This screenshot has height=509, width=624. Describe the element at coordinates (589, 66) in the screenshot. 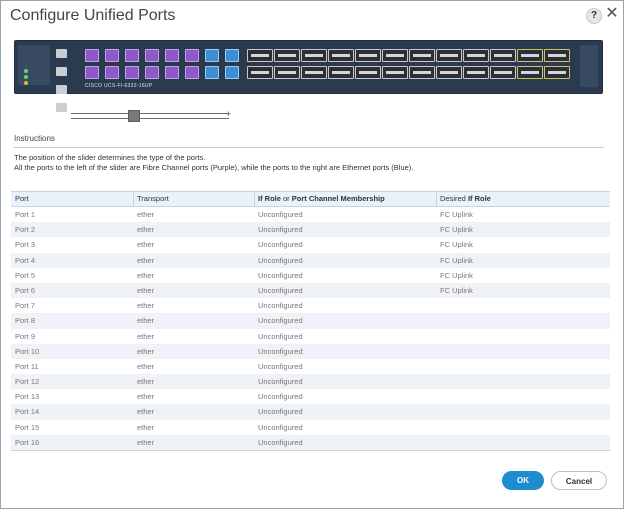

I see `switch-side-panel` at that location.